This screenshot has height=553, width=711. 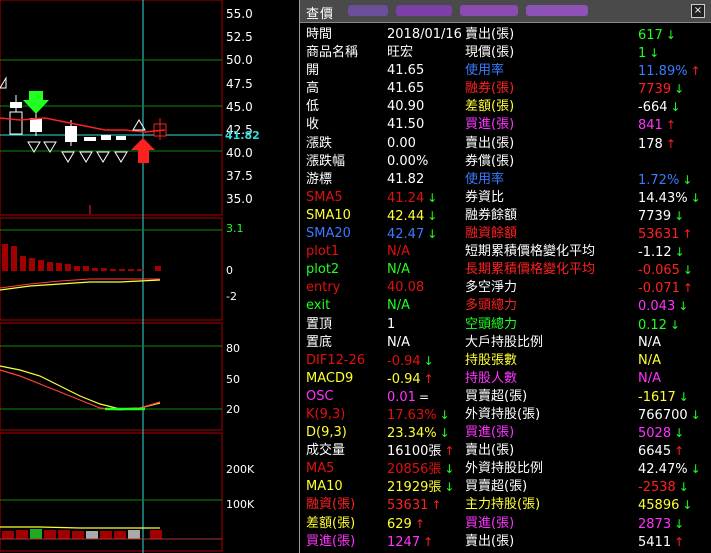 I want to click on field-value: 1, so click(x=391, y=325).